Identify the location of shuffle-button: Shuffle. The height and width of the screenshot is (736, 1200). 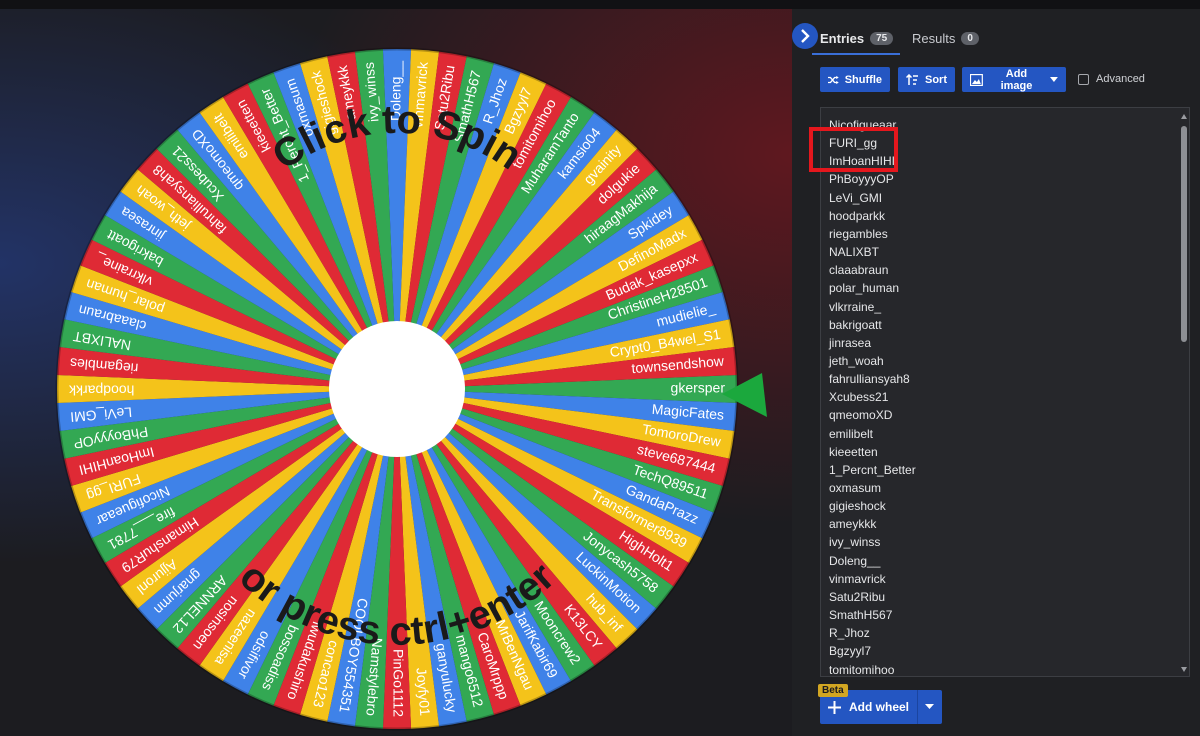
(855, 79).